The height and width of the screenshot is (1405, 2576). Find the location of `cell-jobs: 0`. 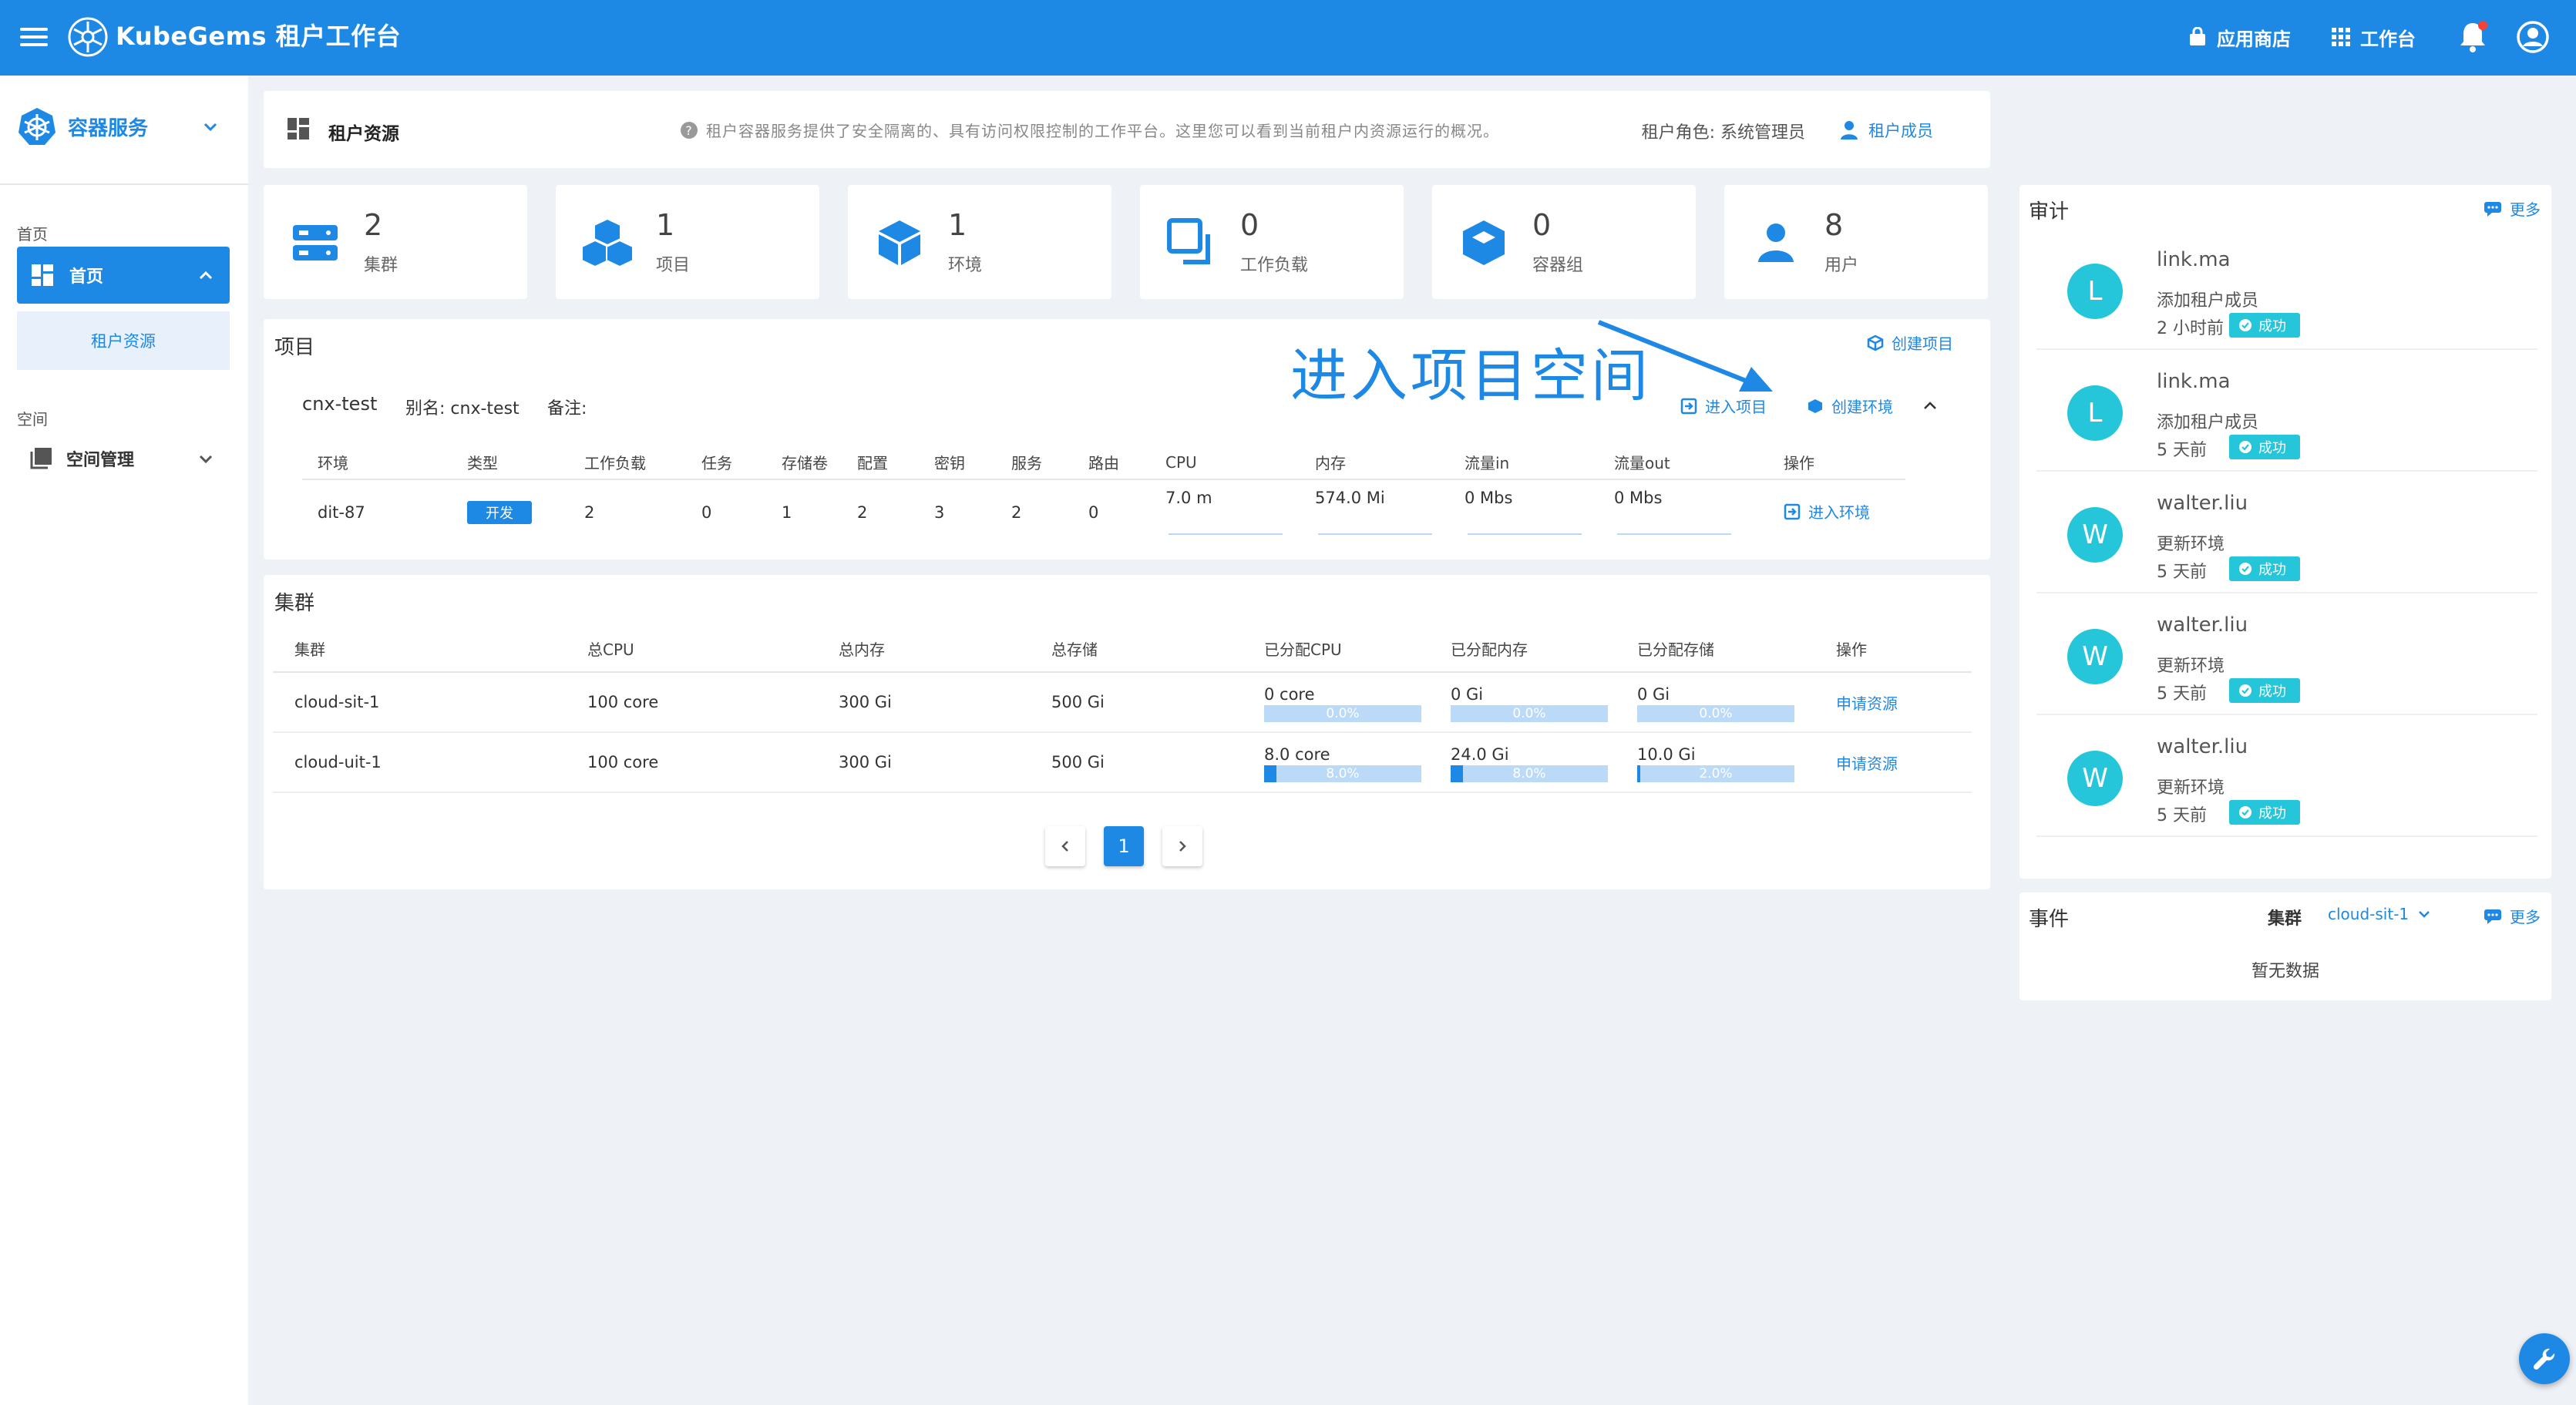

cell-jobs: 0 is located at coordinates (706, 512).